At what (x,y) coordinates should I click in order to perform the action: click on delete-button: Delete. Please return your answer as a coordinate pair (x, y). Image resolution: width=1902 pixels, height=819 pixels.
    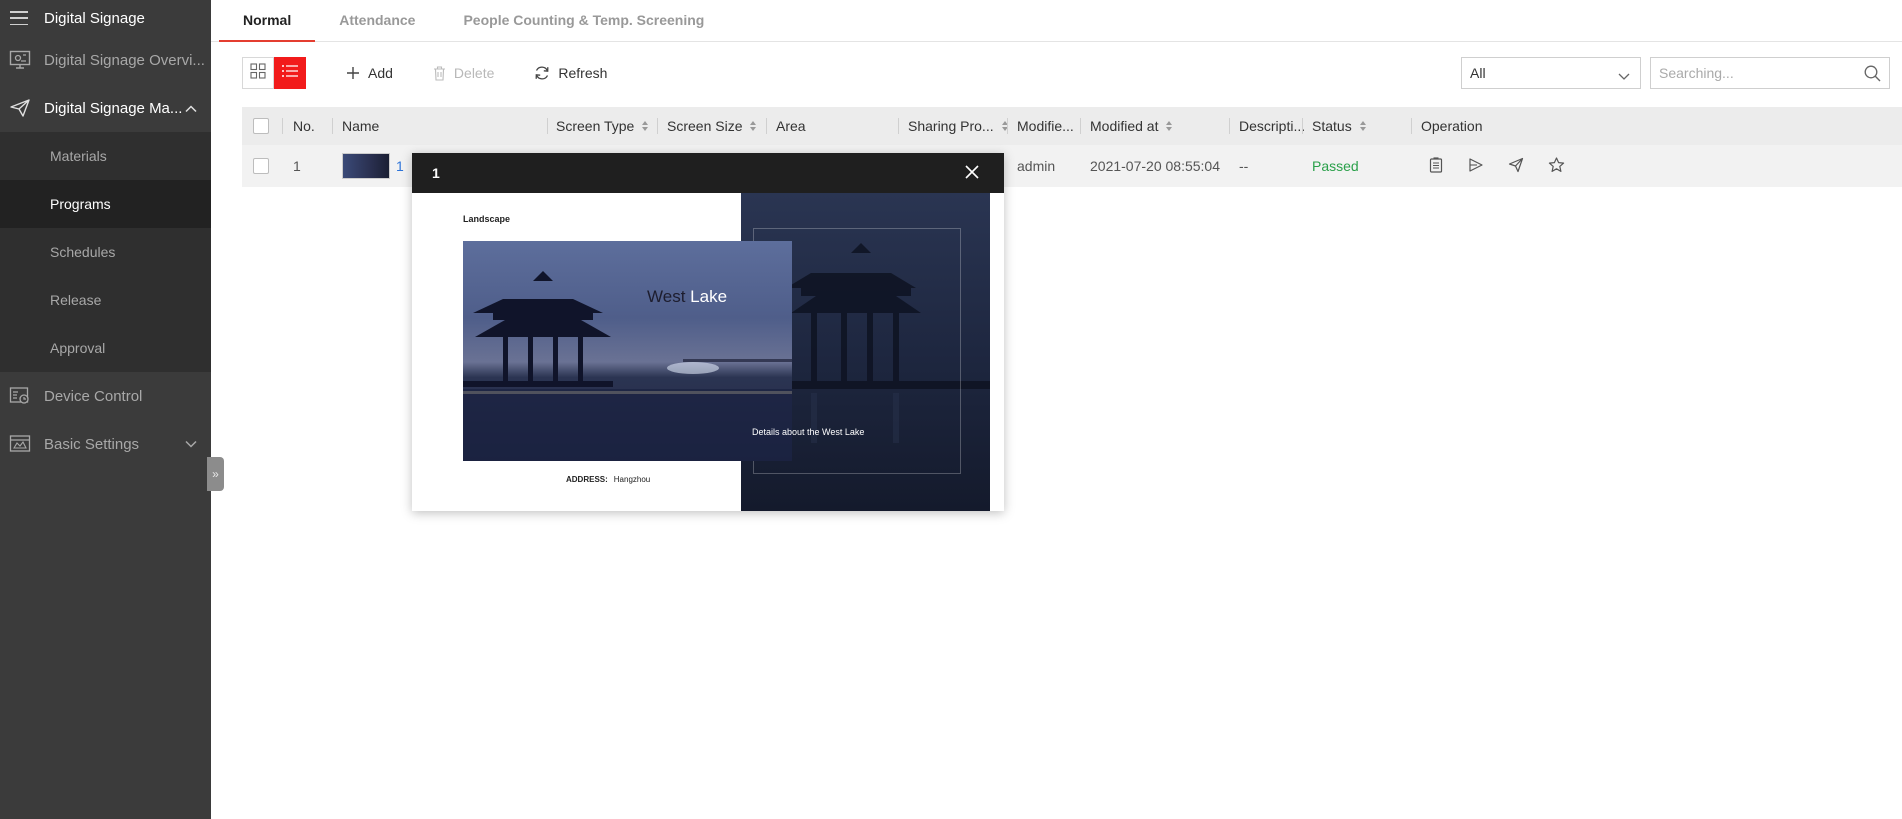
    Looking at the image, I should click on (463, 73).